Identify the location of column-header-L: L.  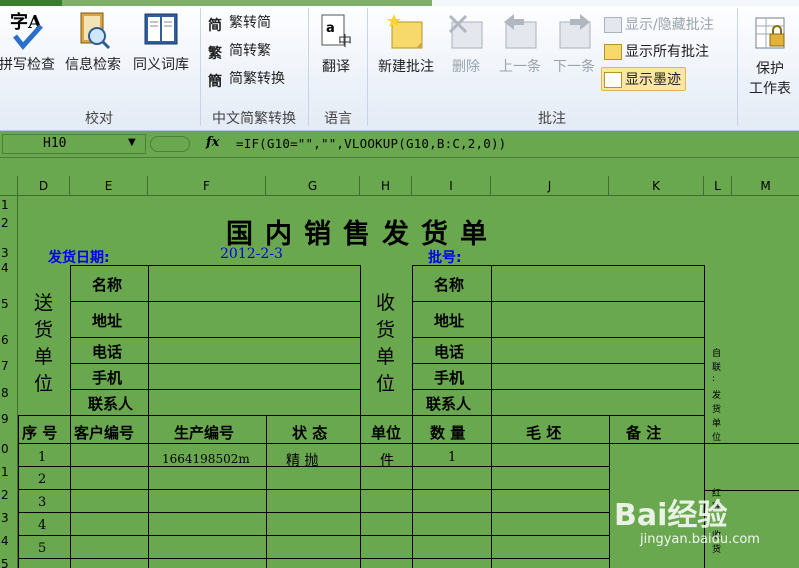
(718, 186).